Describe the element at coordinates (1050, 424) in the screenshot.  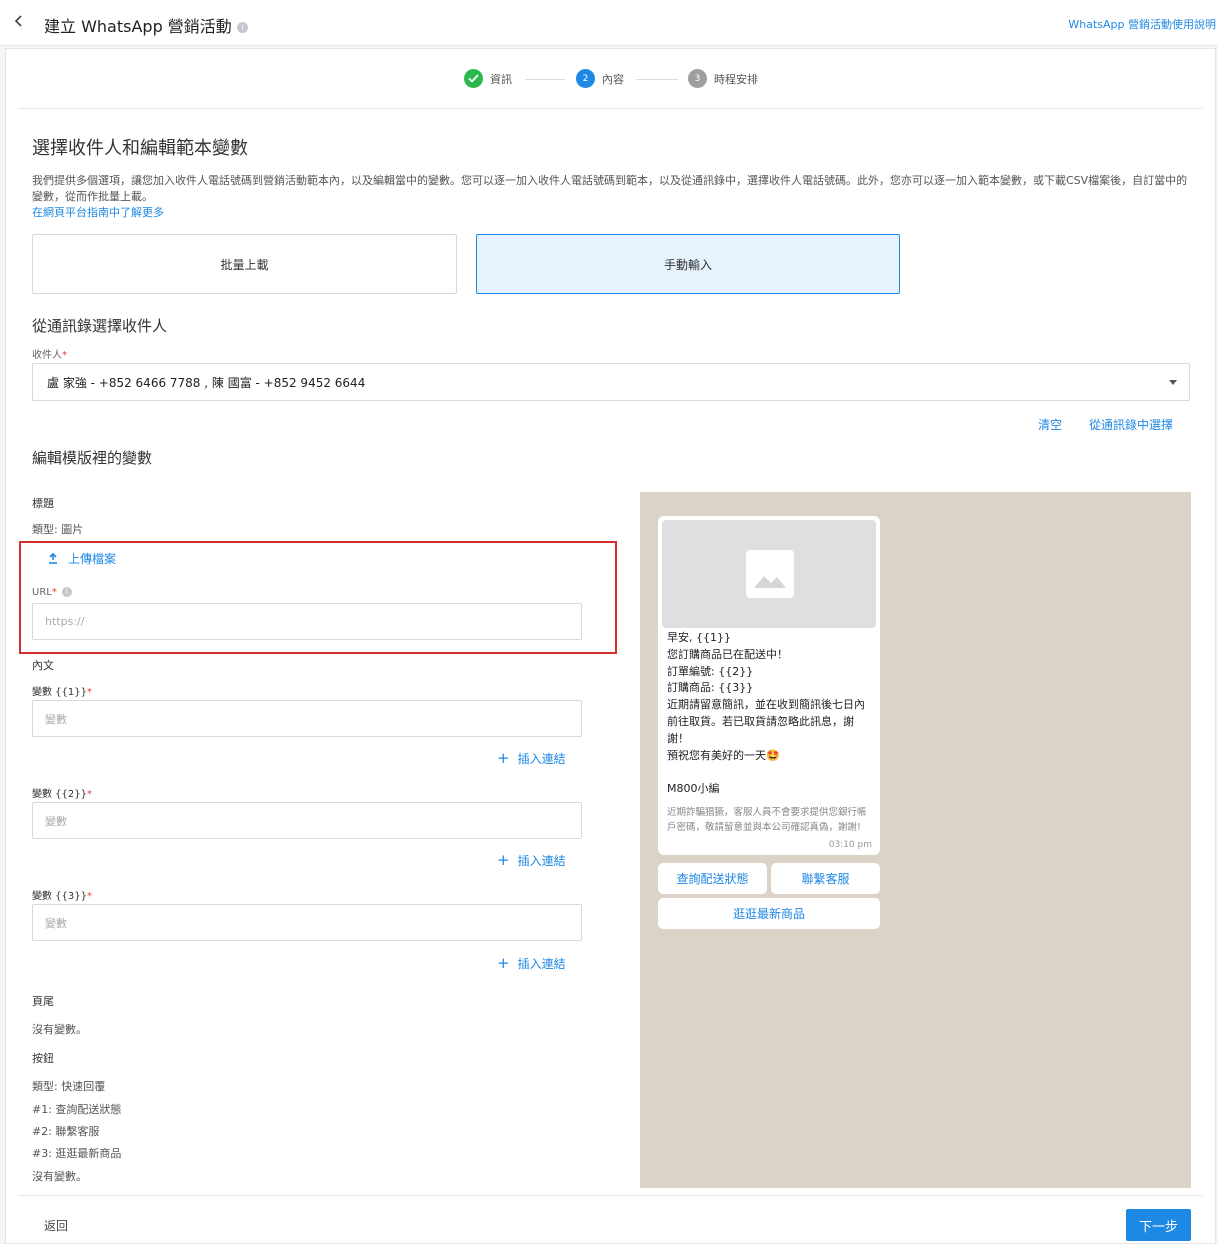
I see `clear-link: 清空` at that location.